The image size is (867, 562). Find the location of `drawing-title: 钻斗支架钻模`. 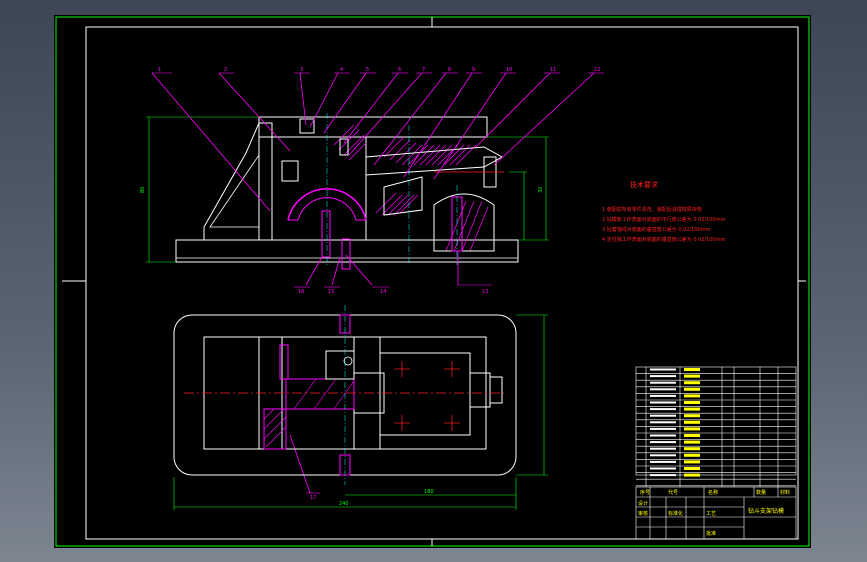

drawing-title: 钻斗支架钻模 is located at coordinates (766, 511).